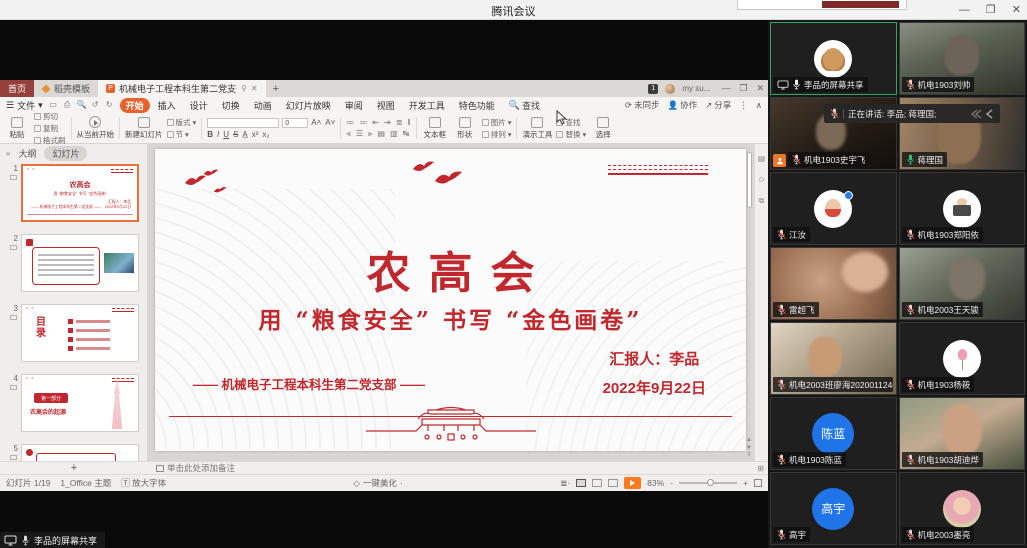 Image resolution: width=1027 pixels, height=548 pixels. I want to click on reading-view-icon, so click(613, 483).